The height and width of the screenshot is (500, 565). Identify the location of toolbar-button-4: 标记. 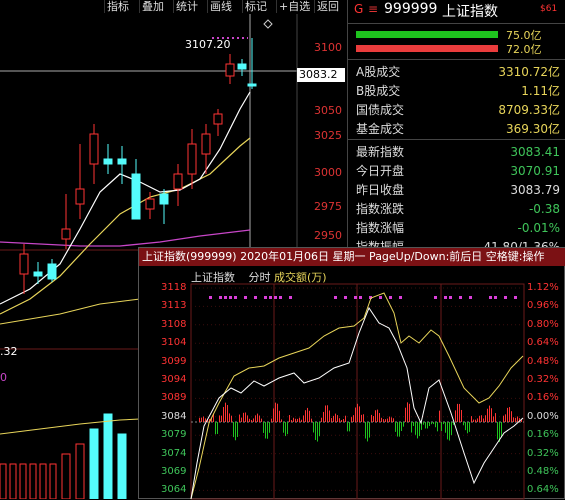
(255, 6).